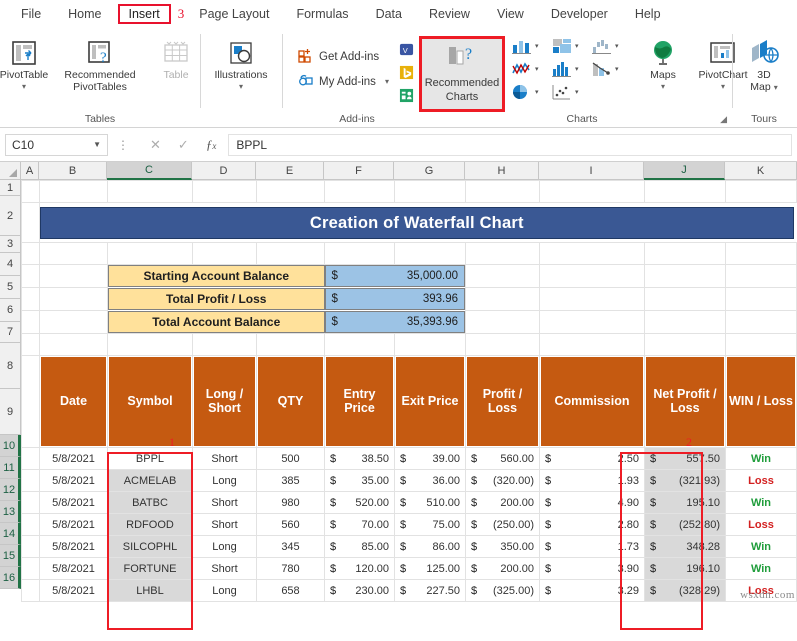 The image size is (797, 641). Describe the element at coordinates (592, 503) in the screenshot. I see `cell-commission: $4.90` at that location.